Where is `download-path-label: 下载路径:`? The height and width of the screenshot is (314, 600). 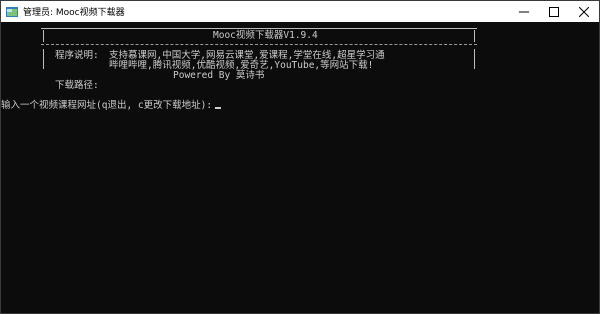 download-path-label: 下载路径: is located at coordinates (77, 85).